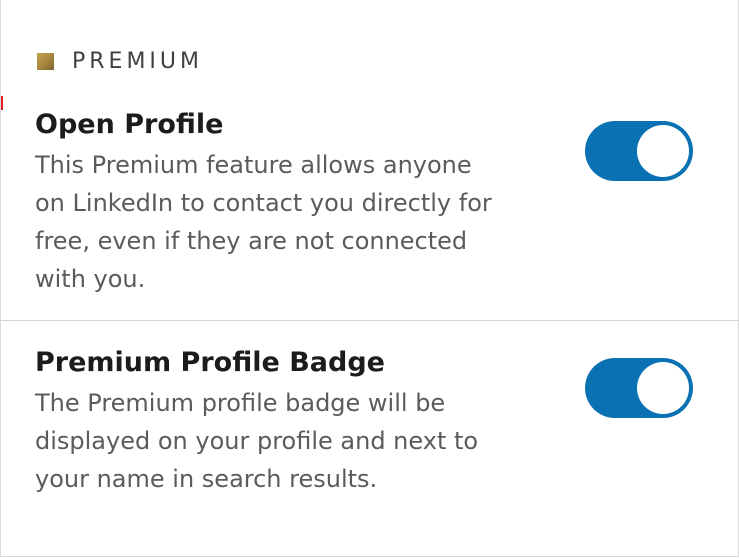  I want to click on description-line: your name in search results., so click(206, 479).